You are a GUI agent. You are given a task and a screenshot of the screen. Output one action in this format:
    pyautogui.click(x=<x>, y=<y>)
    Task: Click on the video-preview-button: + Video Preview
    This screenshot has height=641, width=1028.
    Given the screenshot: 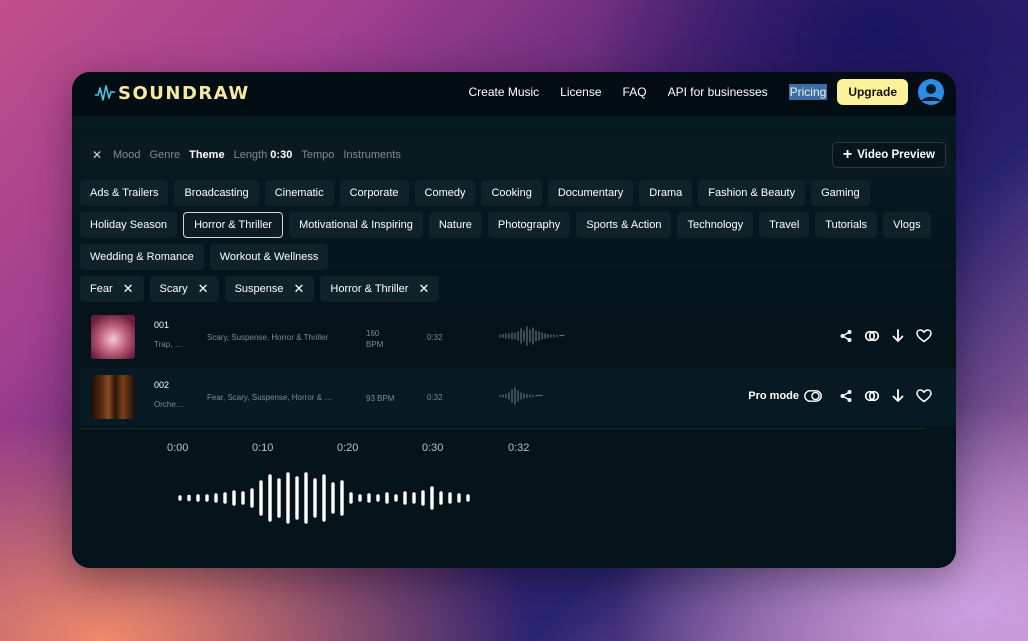 What is the action you would take?
    pyautogui.click(x=888, y=155)
    